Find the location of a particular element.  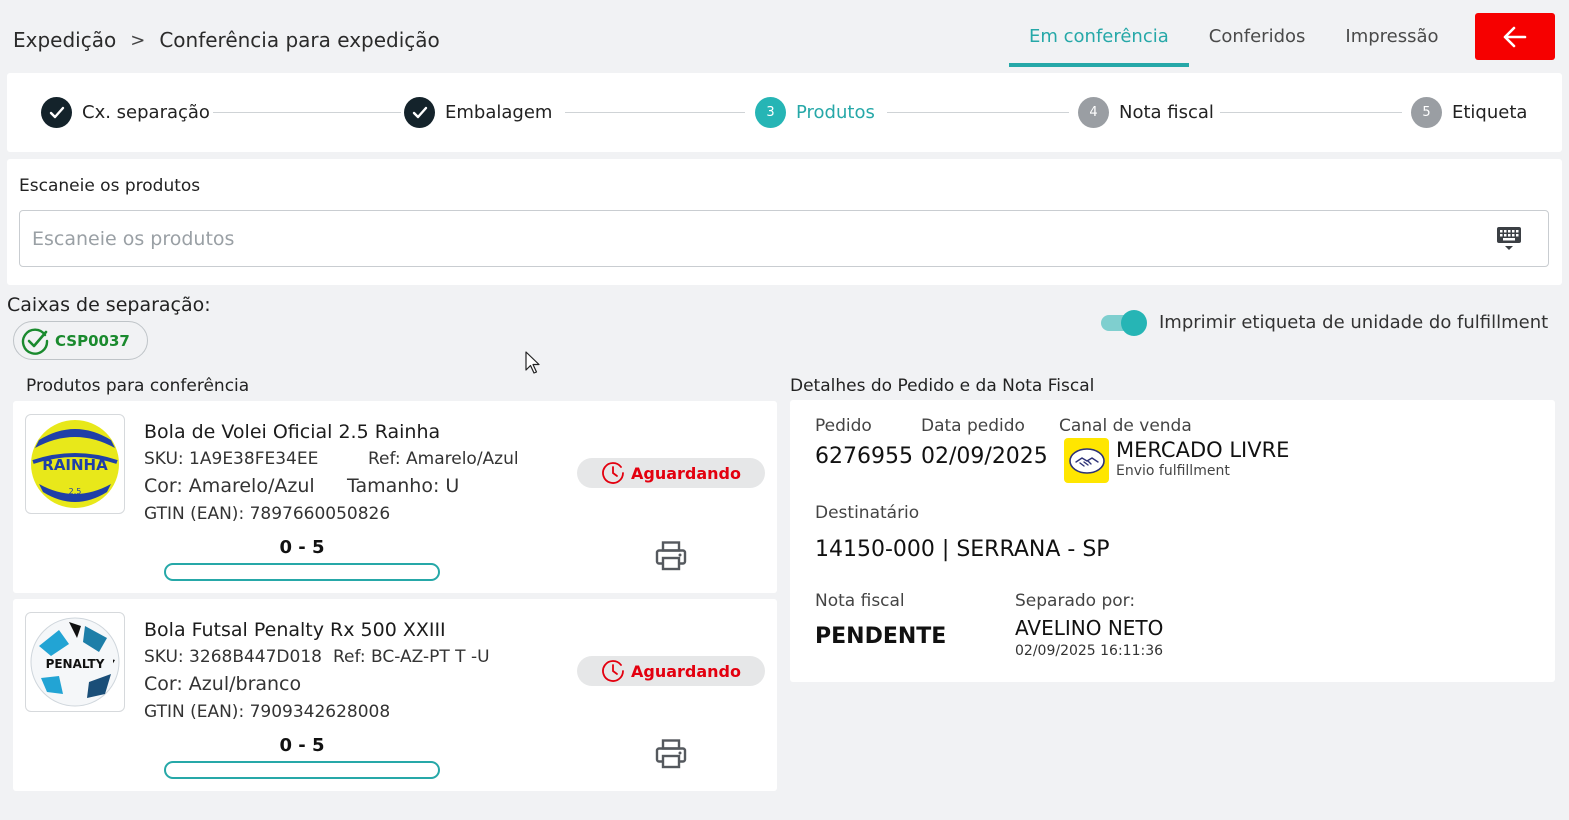

product-ref: Ref: BC-AZ-PT T -U is located at coordinates (411, 657).